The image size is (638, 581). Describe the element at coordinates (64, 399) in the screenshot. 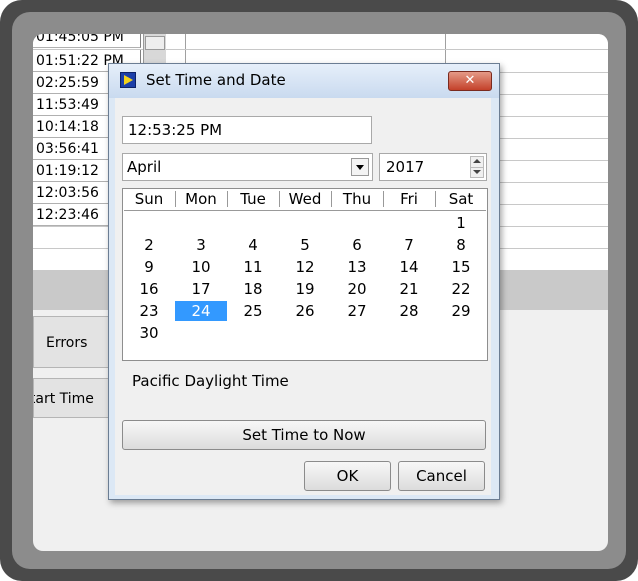

I see `start-time-tab-label: Start Time` at that location.